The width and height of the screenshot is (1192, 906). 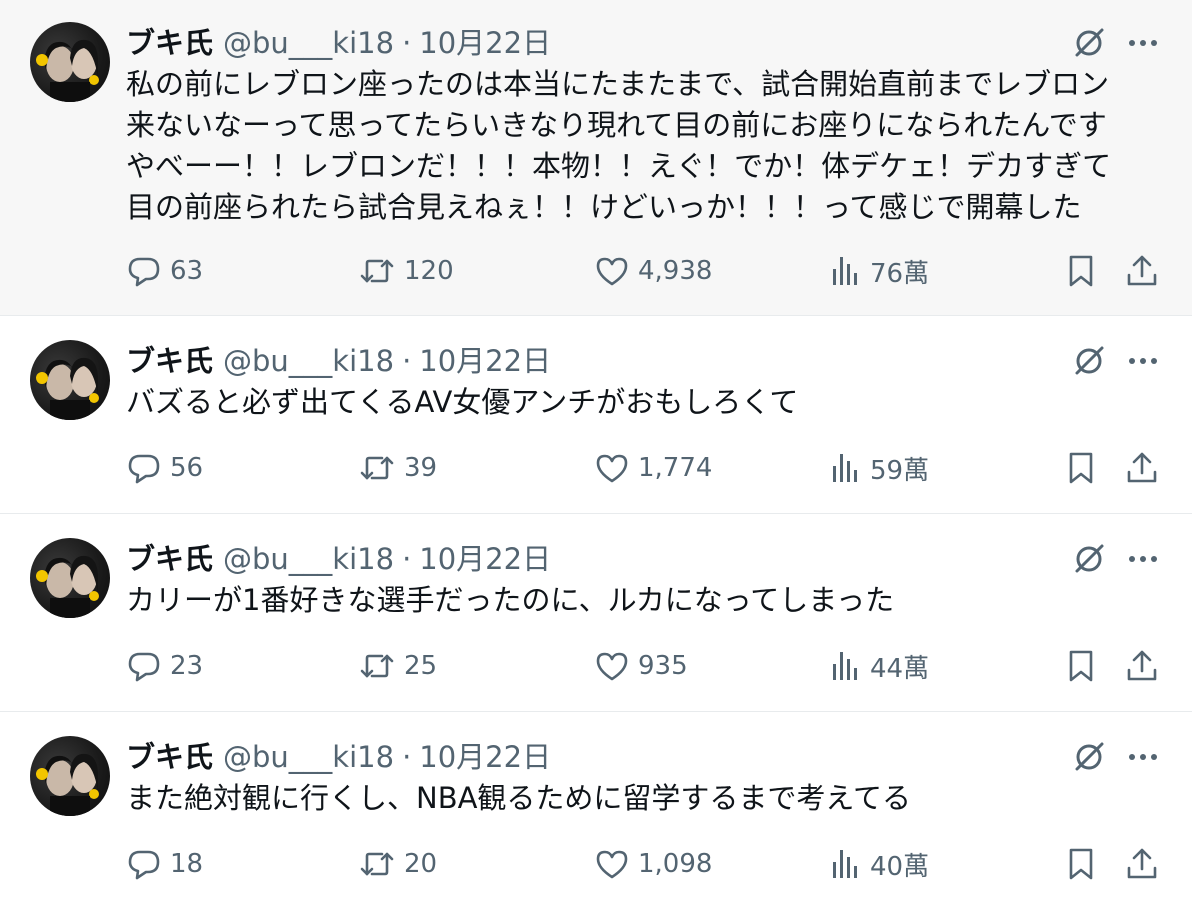 I want to click on like-button: 935, so click(x=641, y=666).